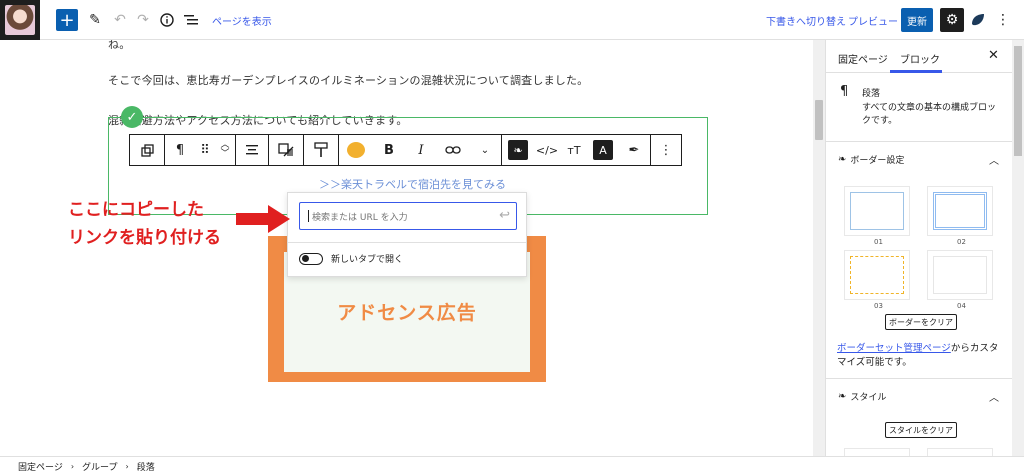 The width and height of the screenshot is (1024, 476). Describe the element at coordinates (421, 150) in the screenshot. I see `italic-button: I` at that location.